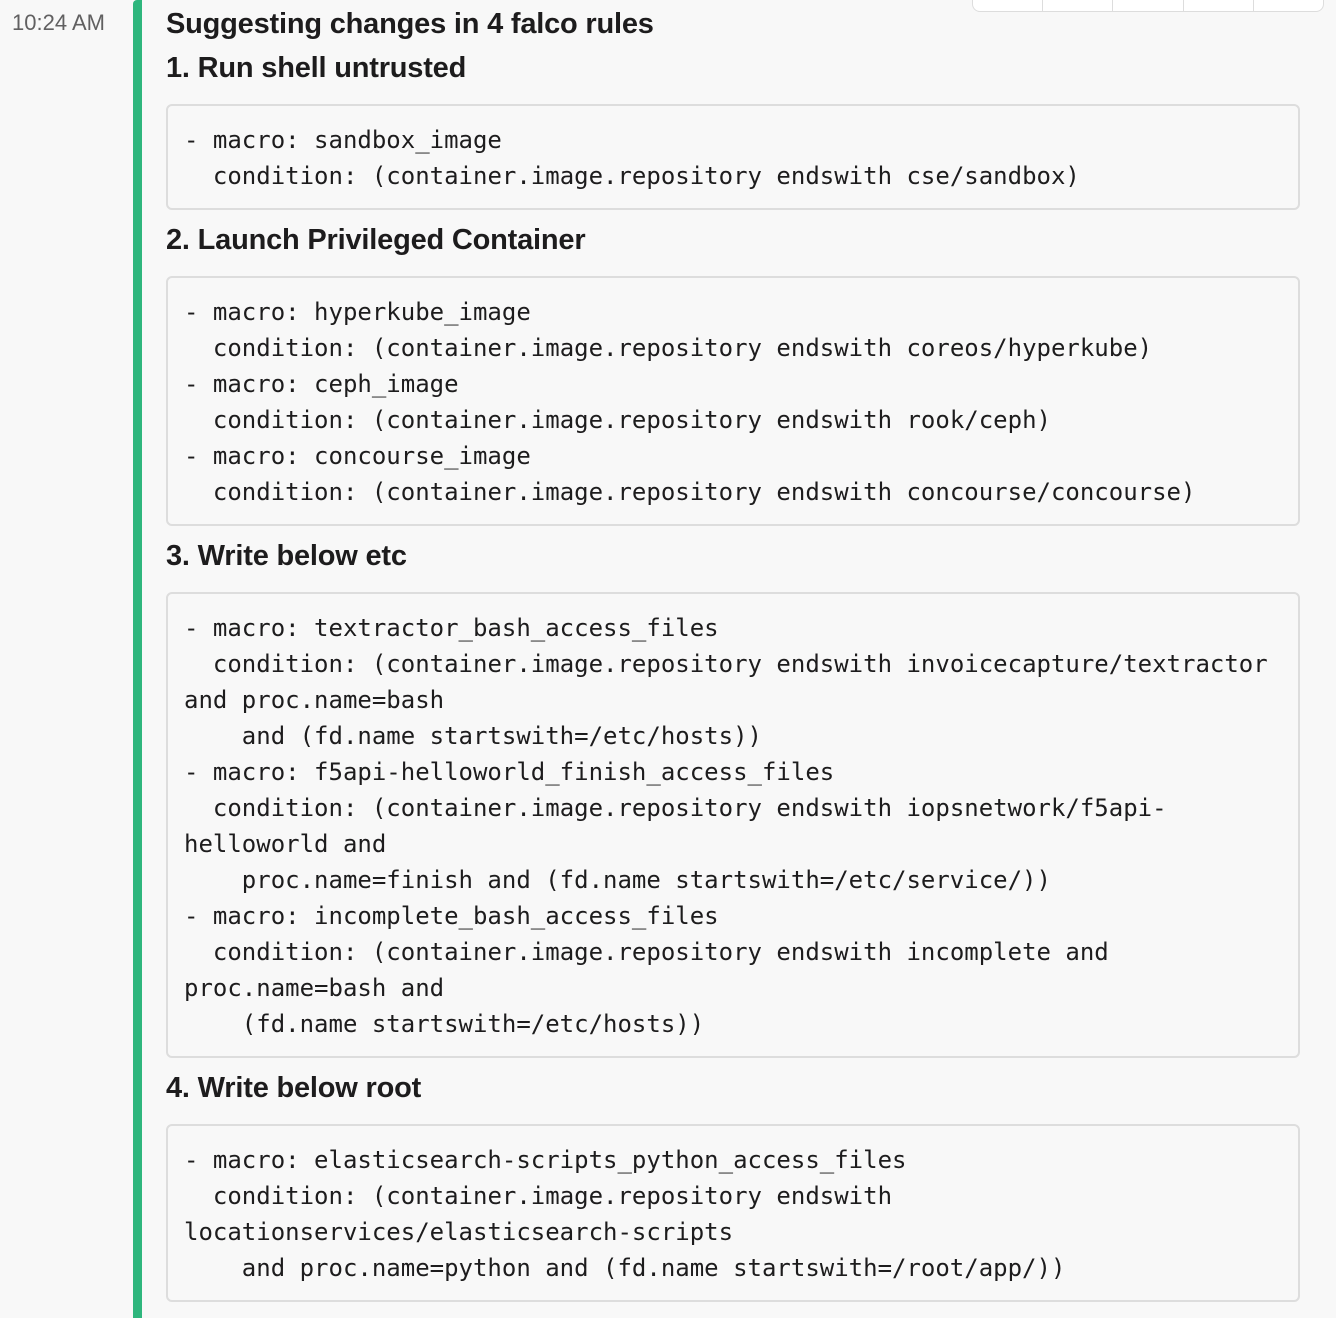 The width and height of the screenshot is (1336, 1318). Describe the element at coordinates (376, 240) in the screenshot. I see `rule-title-2: 2. Launch Privileged Container` at that location.